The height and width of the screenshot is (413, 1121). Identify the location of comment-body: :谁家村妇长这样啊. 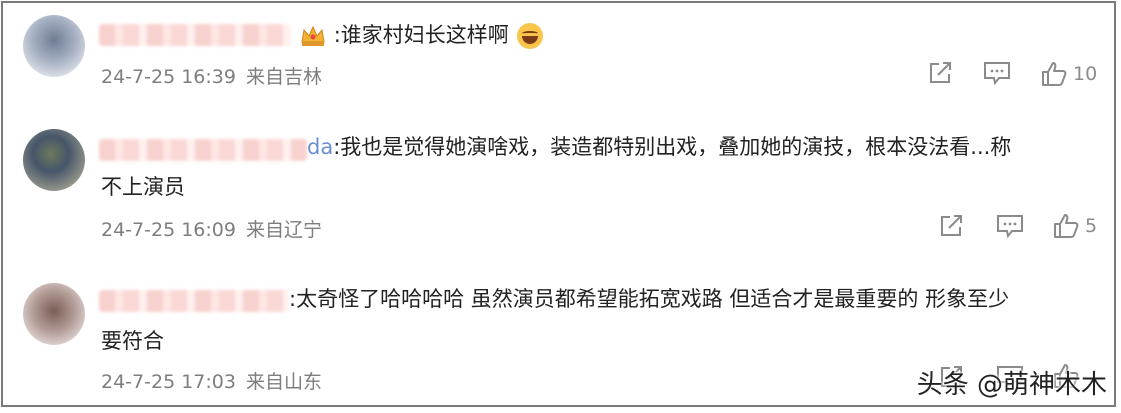
(421, 35).